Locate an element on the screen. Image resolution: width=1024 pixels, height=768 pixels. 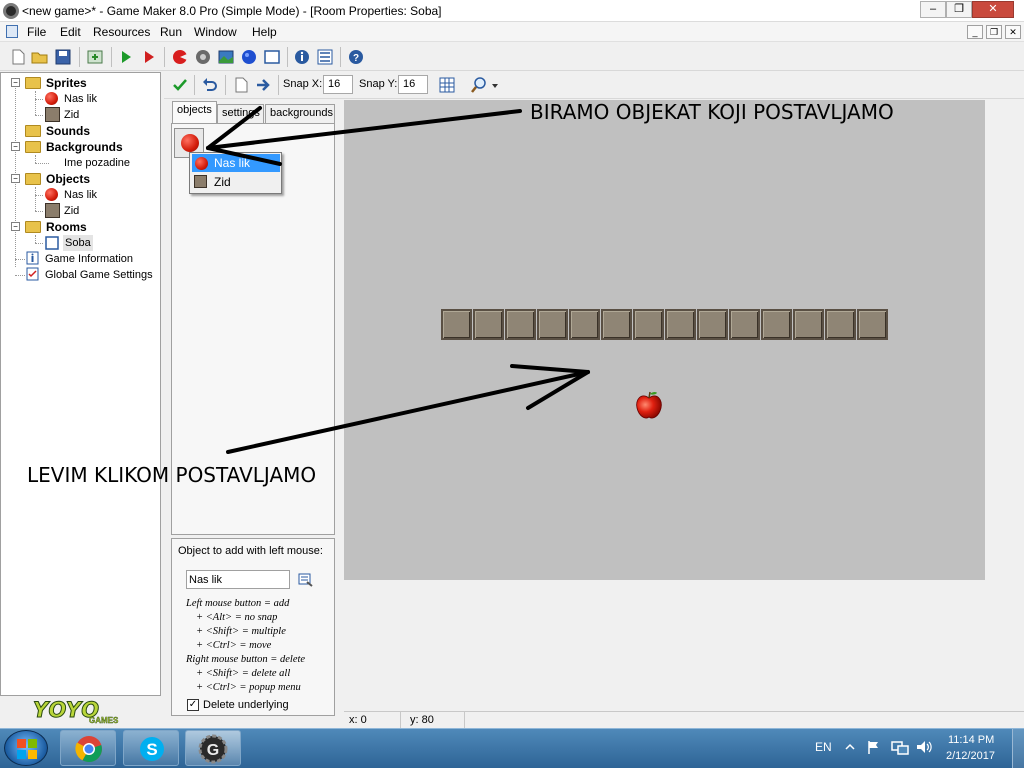
clock-time: 11:14 PM is located at coordinates (971, 740).